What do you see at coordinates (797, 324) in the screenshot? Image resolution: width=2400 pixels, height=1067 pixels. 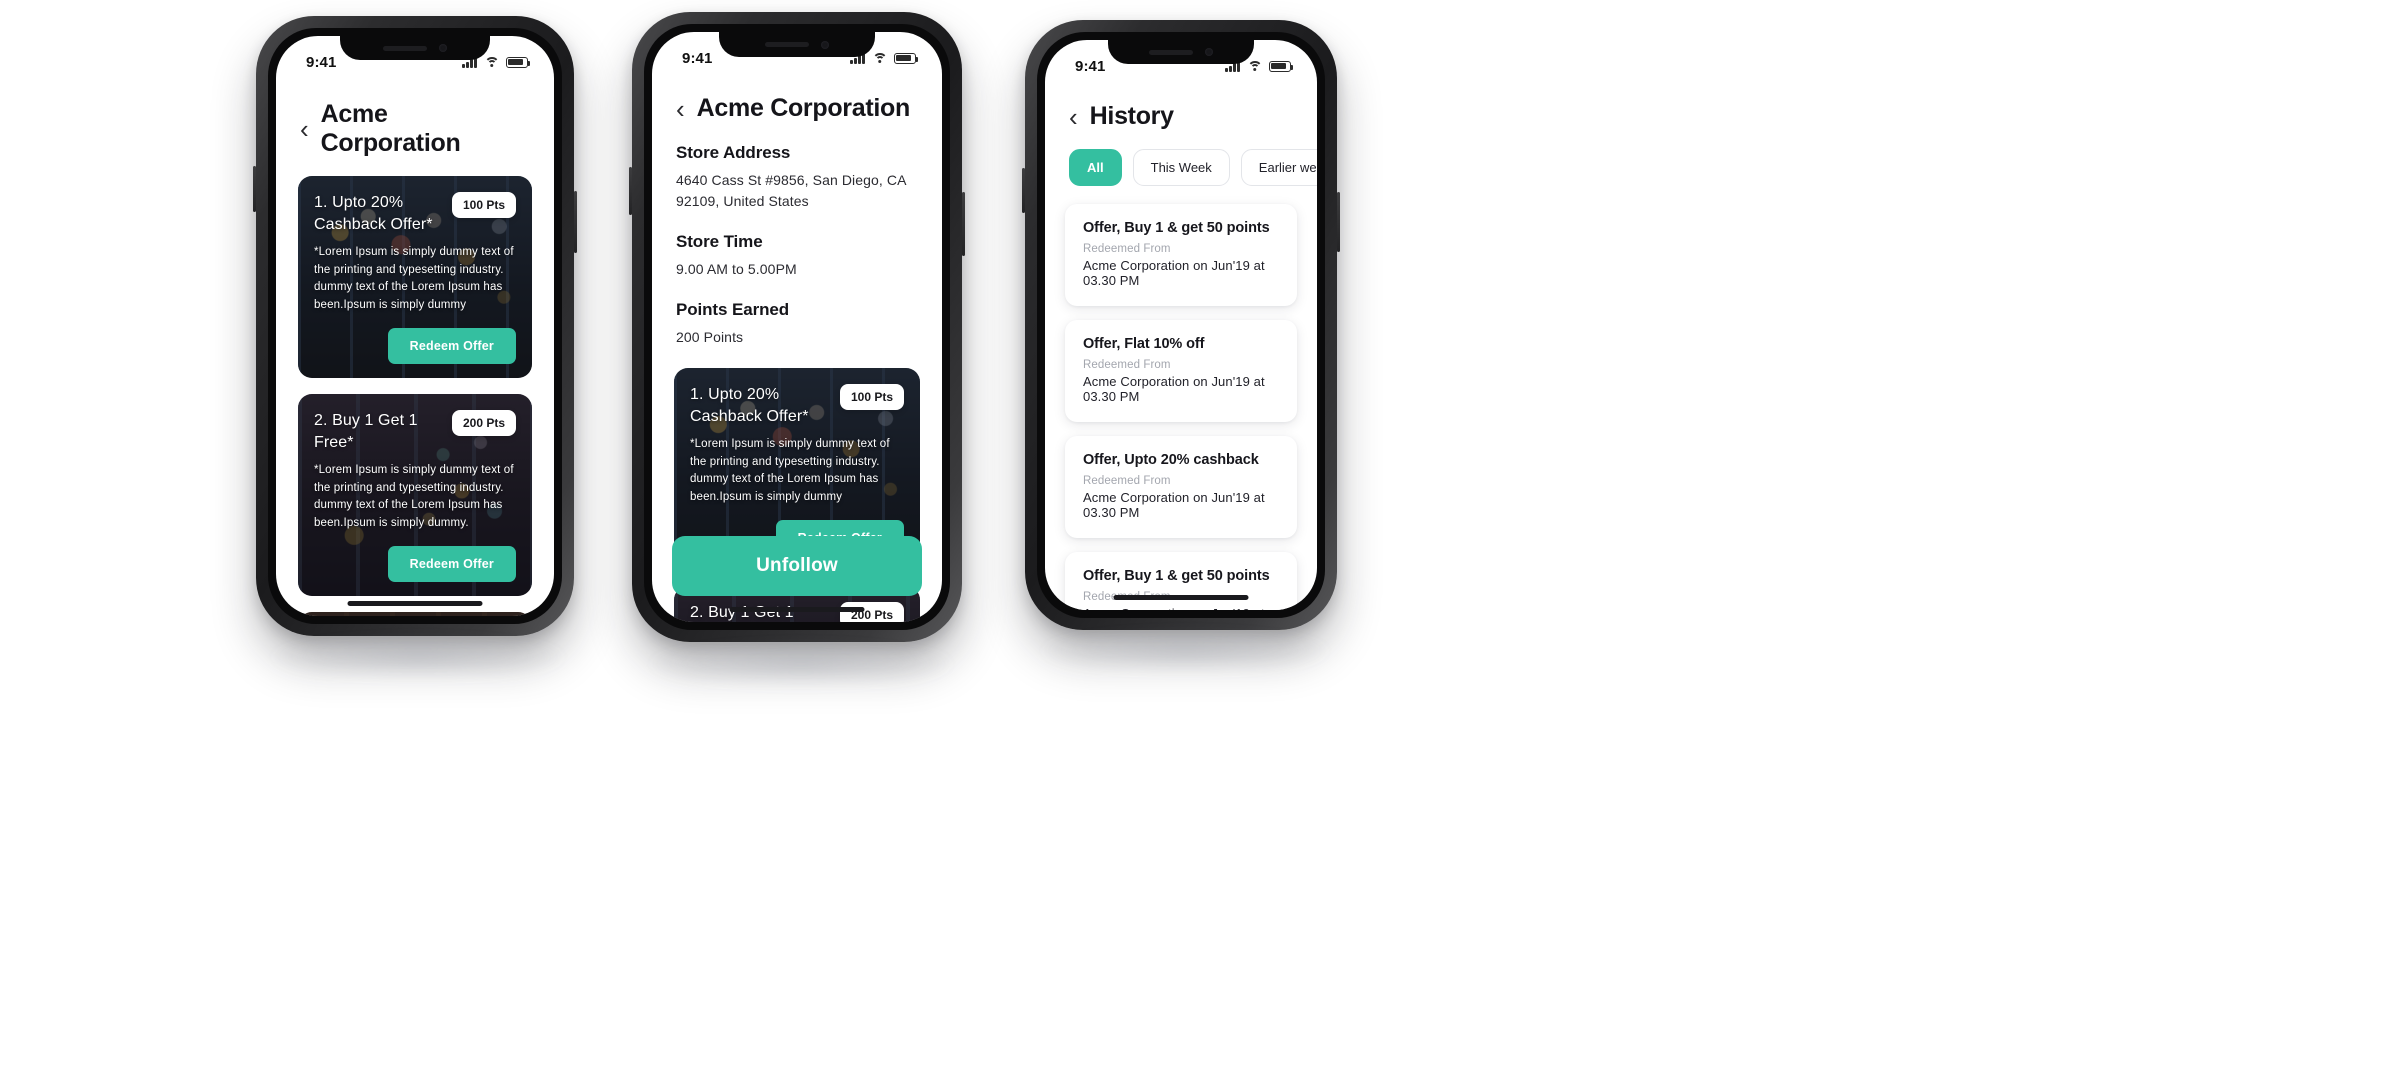 I see `detail-block-points: Points Earned 200 Points` at bounding box center [797, 324].